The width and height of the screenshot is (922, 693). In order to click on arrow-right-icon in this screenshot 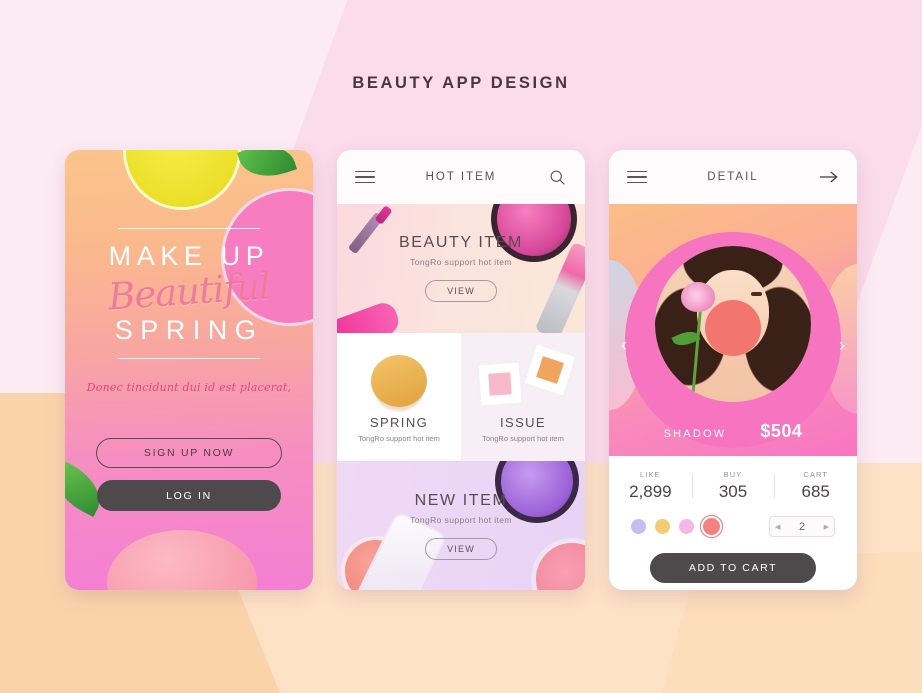, I will do `click(829, 177)`.